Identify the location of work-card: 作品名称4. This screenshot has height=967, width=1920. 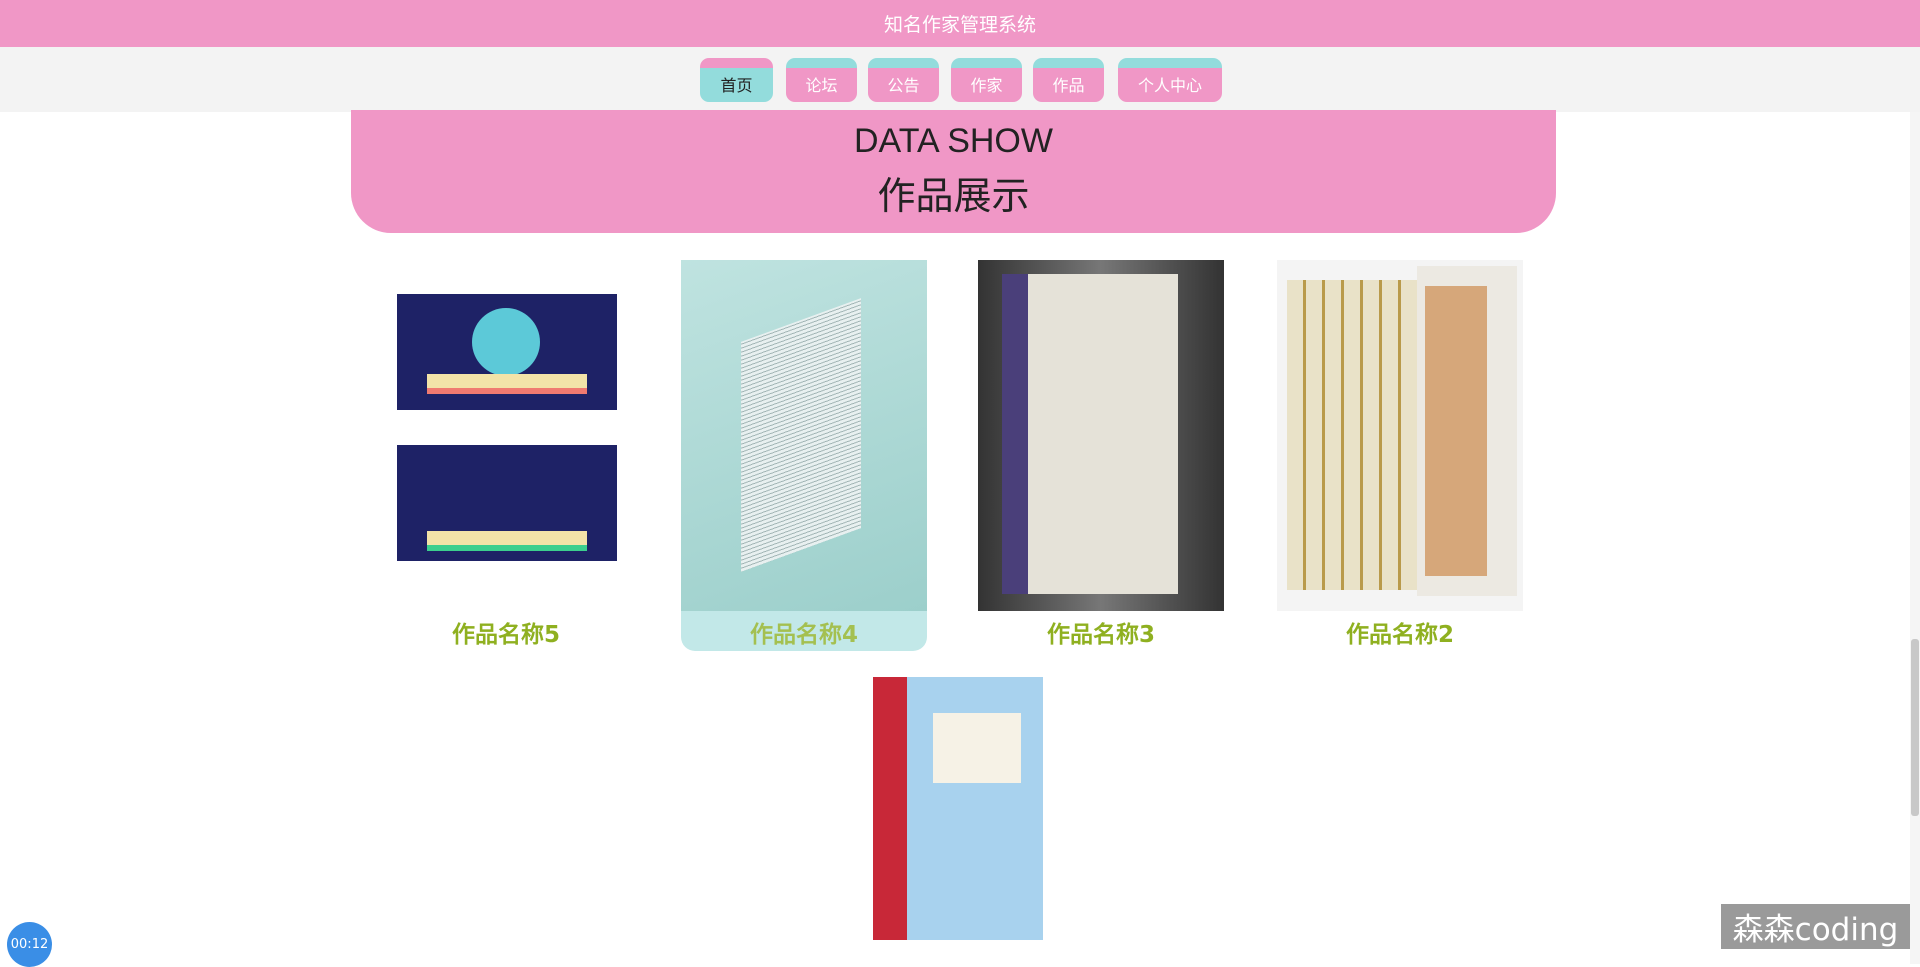
(804, 455).